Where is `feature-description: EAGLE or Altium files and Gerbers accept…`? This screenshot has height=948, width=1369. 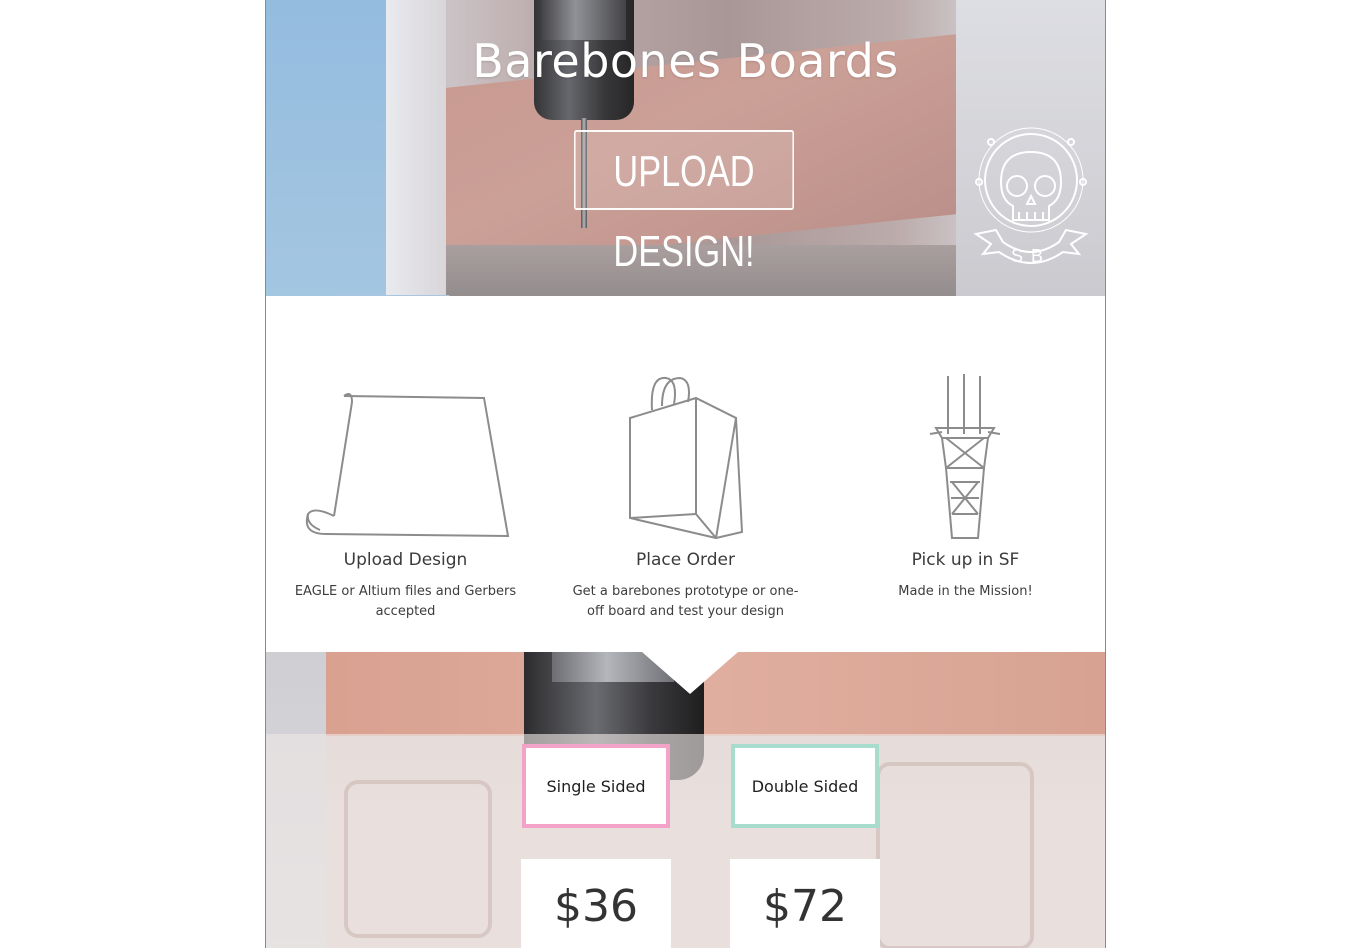 feature-description: EAGLE or Altium files and Gerbers accept… is located at coordinates (405, 601).